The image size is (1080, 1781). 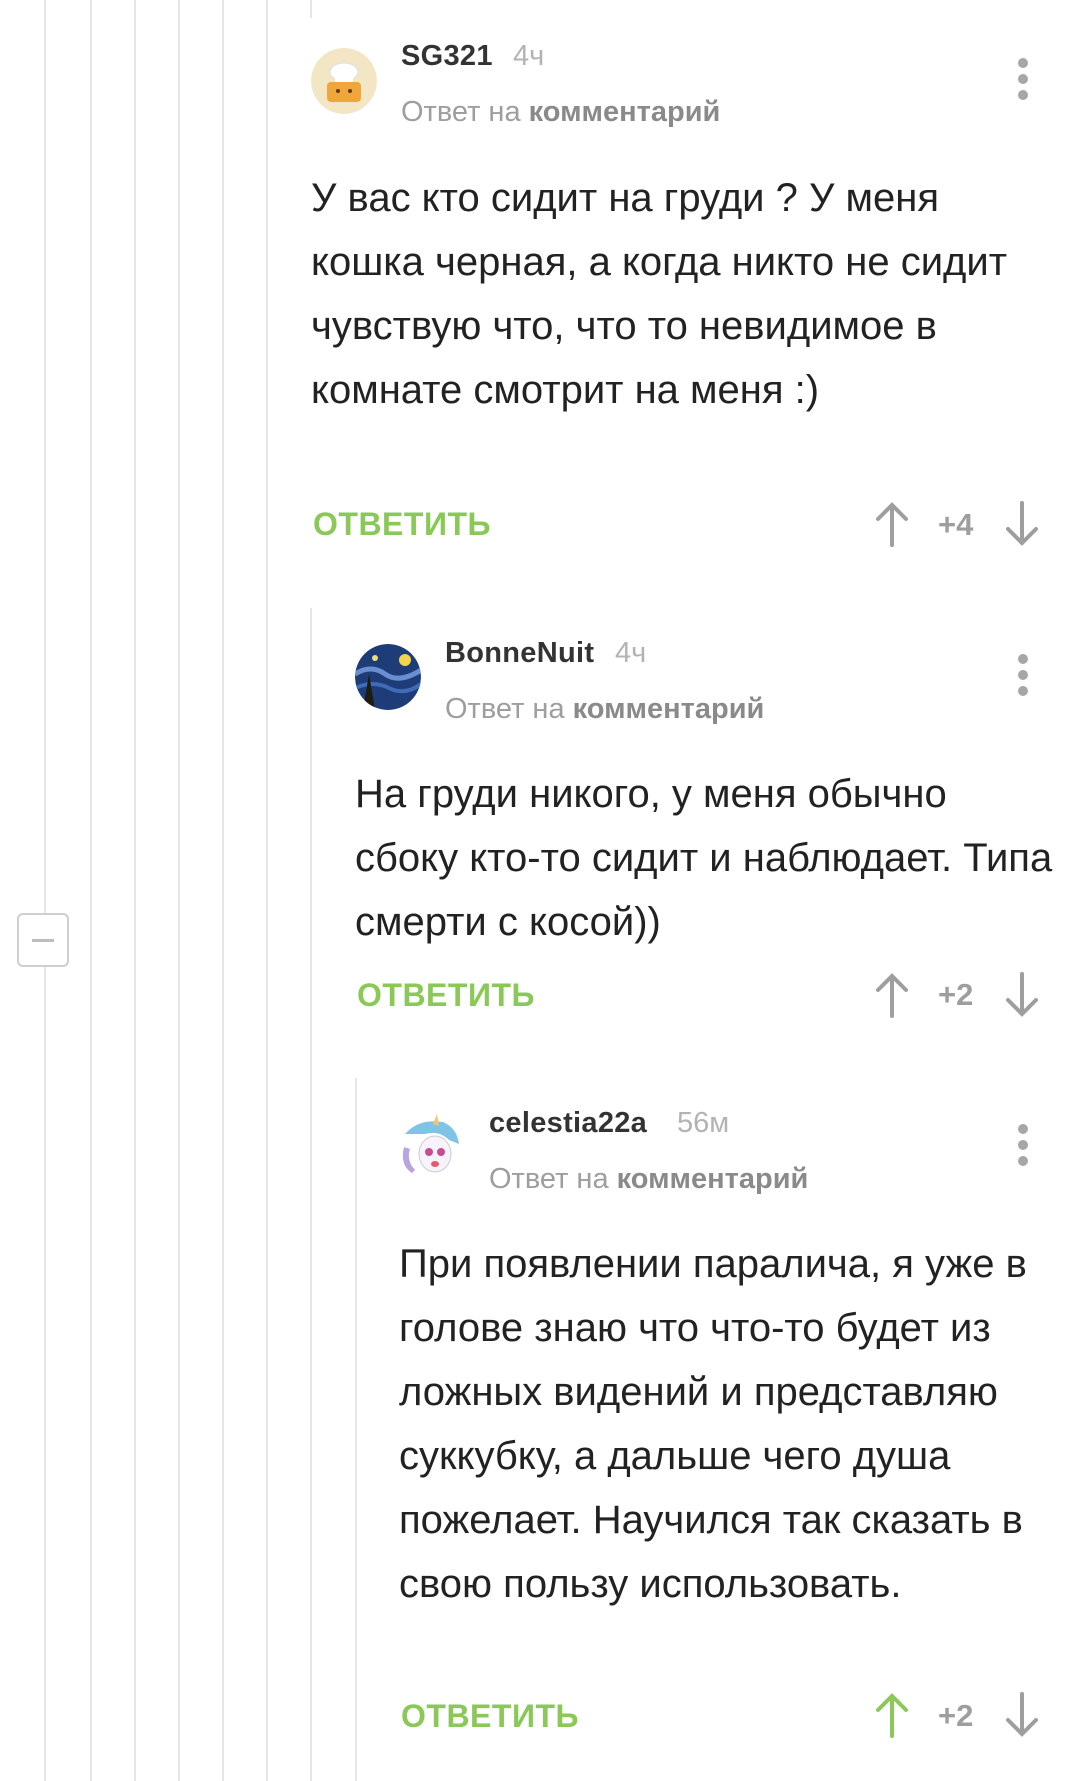 What do you see at coordinates (956, 524) in the screenshot?
I see `rating: +4` at bounding box center [956, 524].